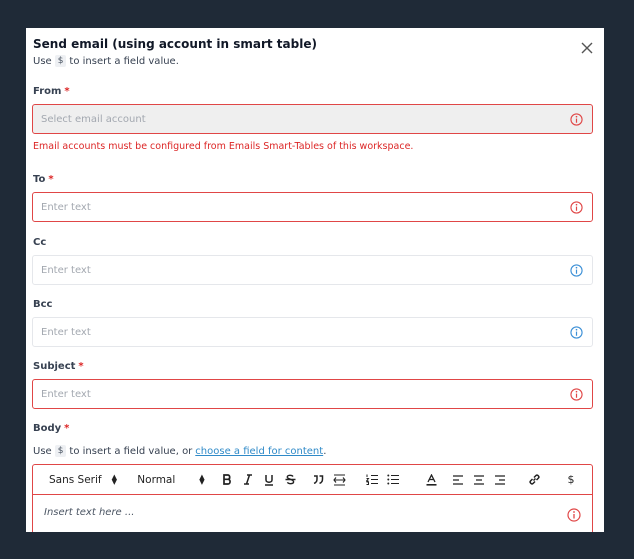 The height and width of the screenshot is (559, 634). Describe the element at coordinates (431, 479) in the screenshot. I see `text-color-icon` at that location.